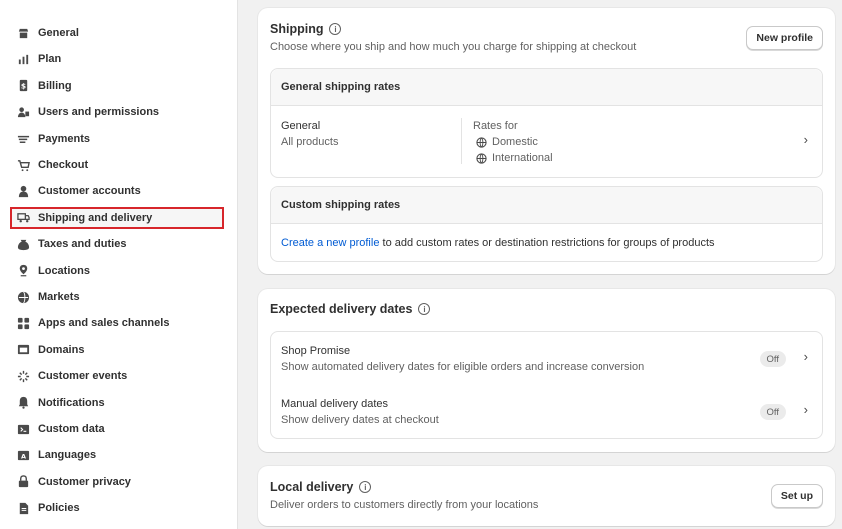 This screenshot has height=529, width=842. I want to click on create-profile-link: Create a new profile, so click(330, 243).